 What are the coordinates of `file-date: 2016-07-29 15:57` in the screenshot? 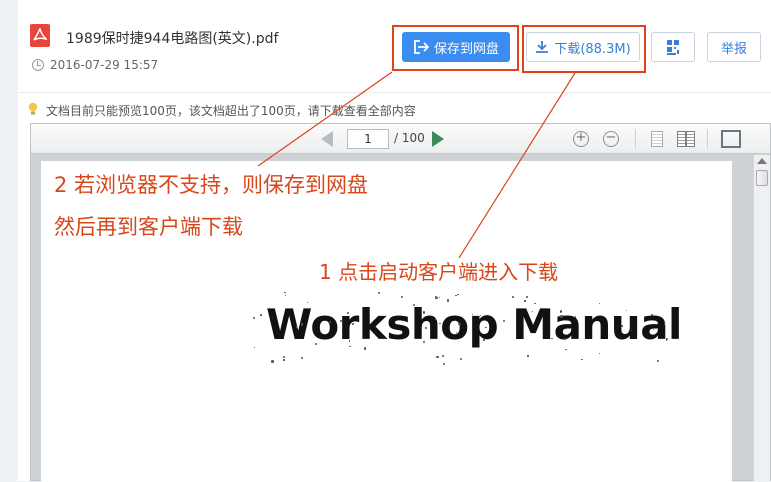 It's located at (104, 65).